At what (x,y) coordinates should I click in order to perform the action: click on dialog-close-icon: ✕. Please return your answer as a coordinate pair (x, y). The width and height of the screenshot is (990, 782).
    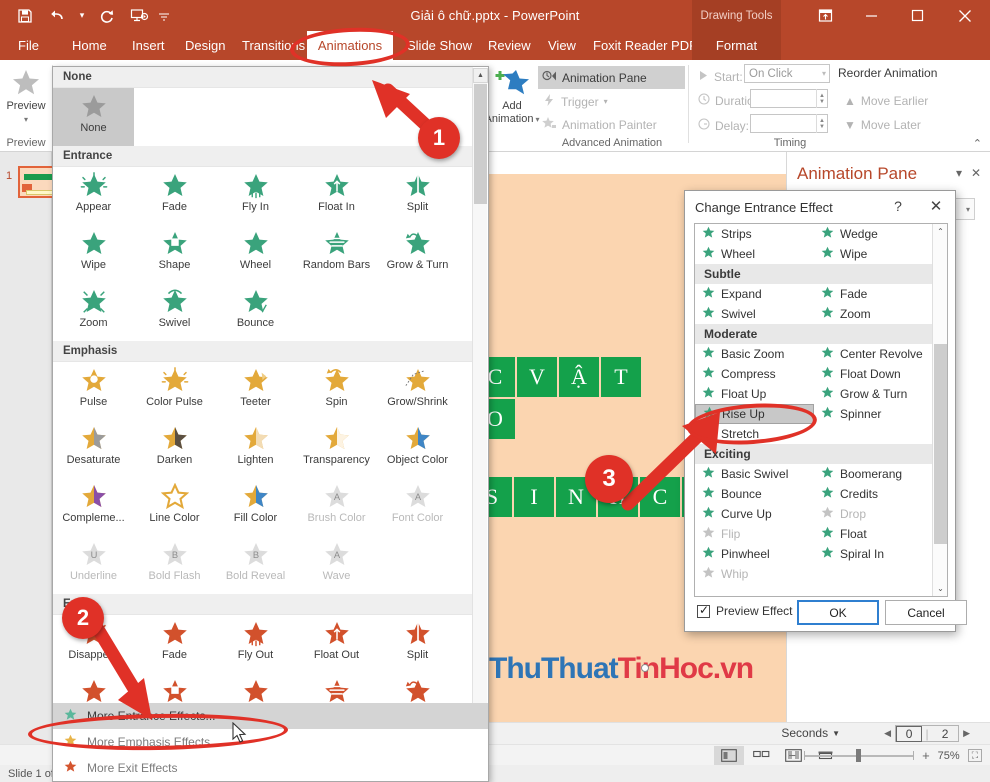
    Looking at the image, I should click on (936, 206).